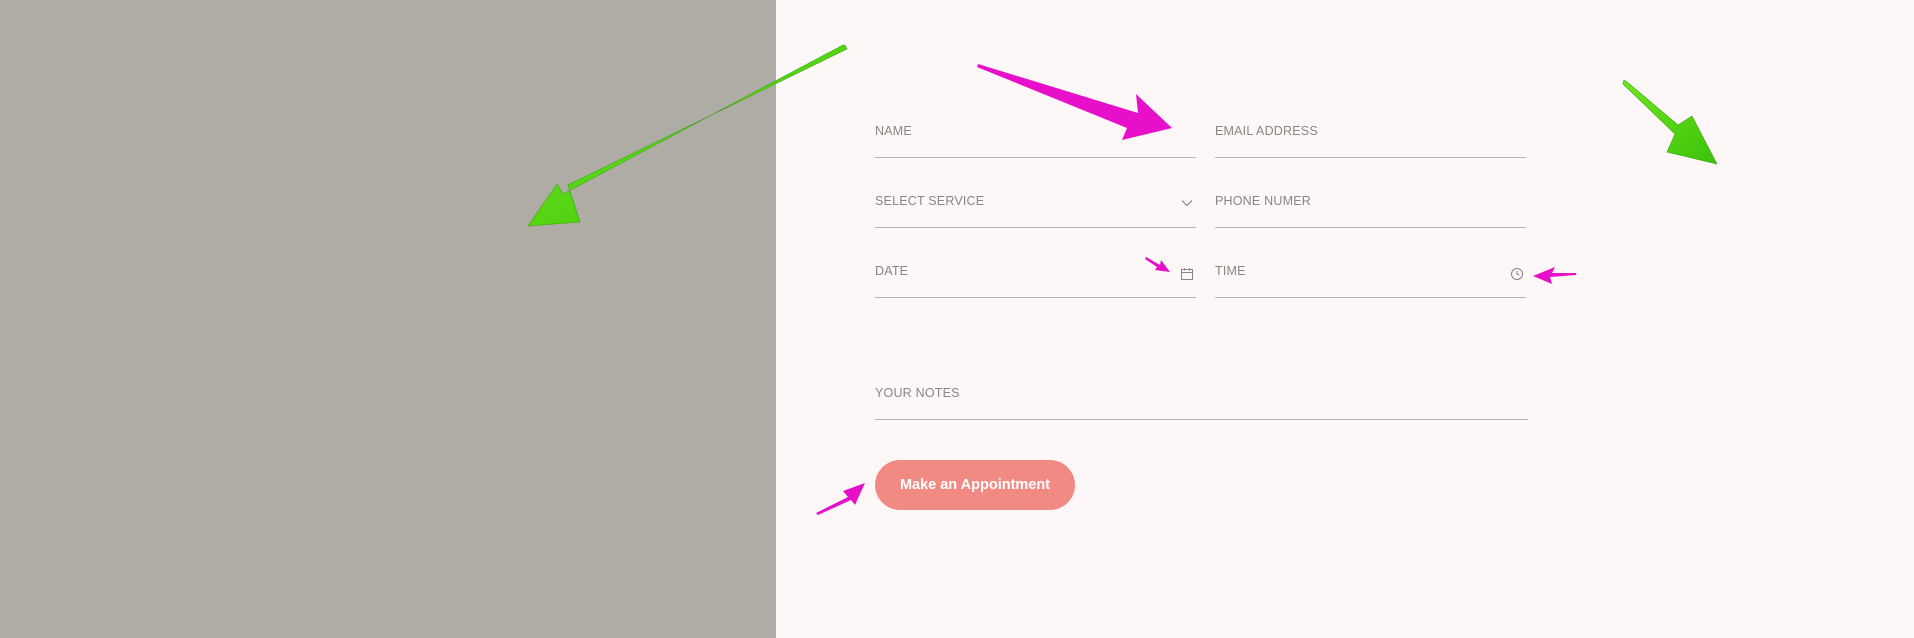 This screenshot has width=1914, height=638. I want to click on calendar-icon, so click(1187, 274).